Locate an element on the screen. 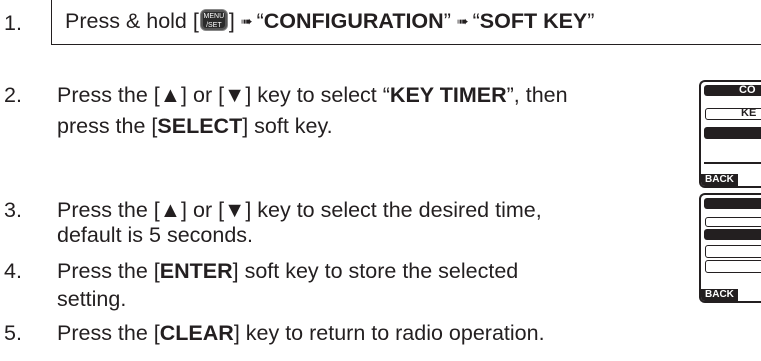 This screenshot has width=761, height=361. soft-key-label: SOFT KEY is located at coordinates (533, 21).